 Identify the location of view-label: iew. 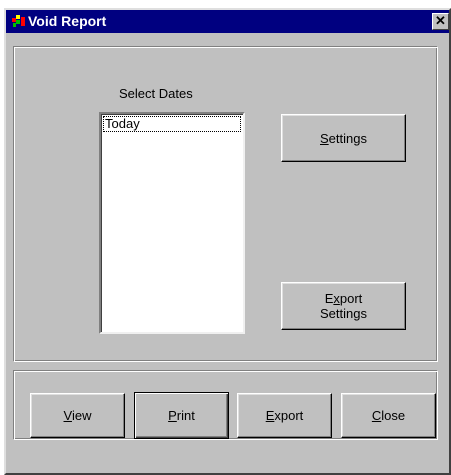
(81, 415).